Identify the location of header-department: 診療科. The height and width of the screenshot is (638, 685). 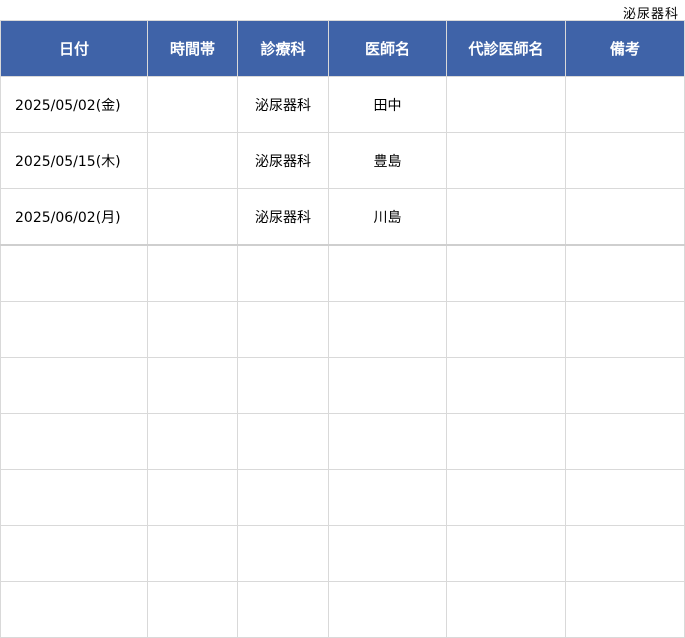
(283, 48).